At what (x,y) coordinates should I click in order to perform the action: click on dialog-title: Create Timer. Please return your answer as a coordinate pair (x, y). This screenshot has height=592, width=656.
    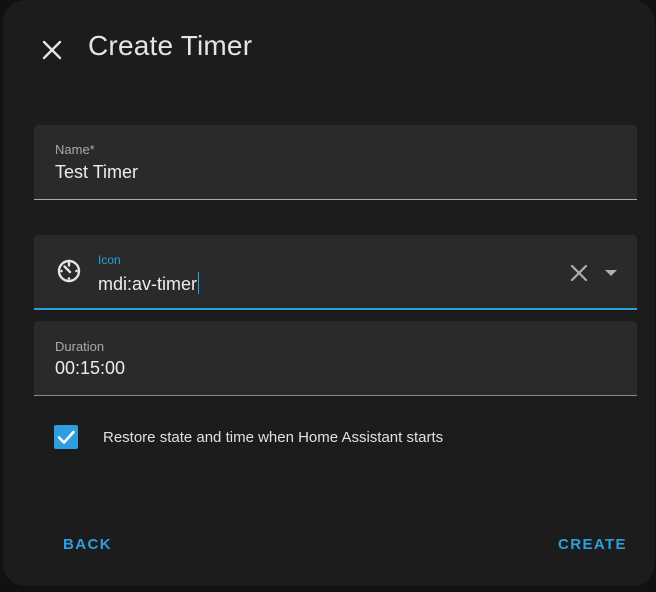
    Looking at the image, I should click on (170, 45).